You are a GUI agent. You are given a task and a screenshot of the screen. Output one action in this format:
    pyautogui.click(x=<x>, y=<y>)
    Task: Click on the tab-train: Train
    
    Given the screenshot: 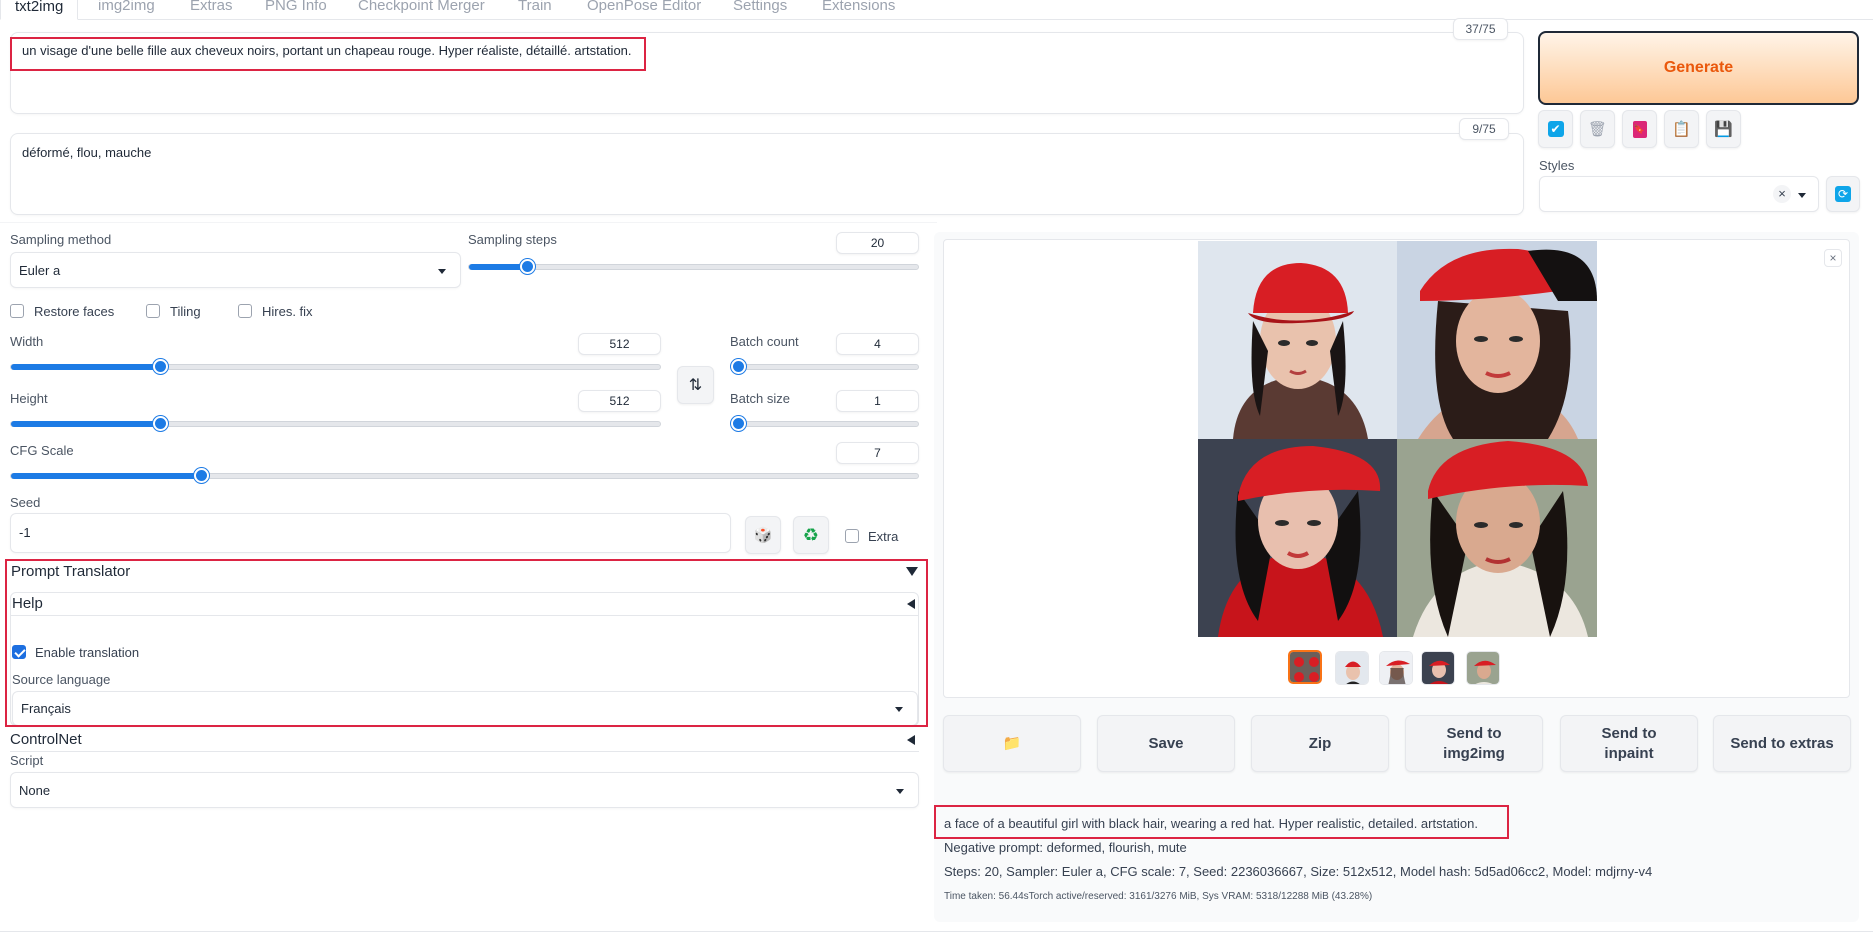 What is the action you would take?
    pyautogui.click(x=535, y=10)
    